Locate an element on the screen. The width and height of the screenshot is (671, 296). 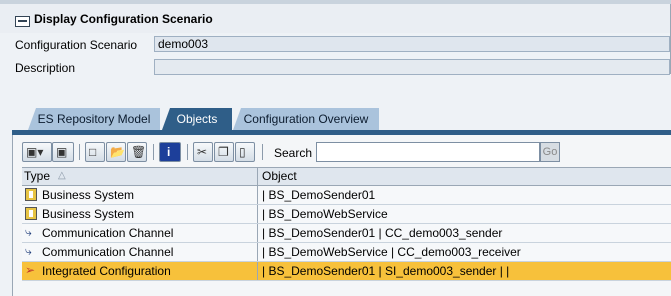
tab-es-repository-model: ES Repository Model is located at coordinates (94, 119).